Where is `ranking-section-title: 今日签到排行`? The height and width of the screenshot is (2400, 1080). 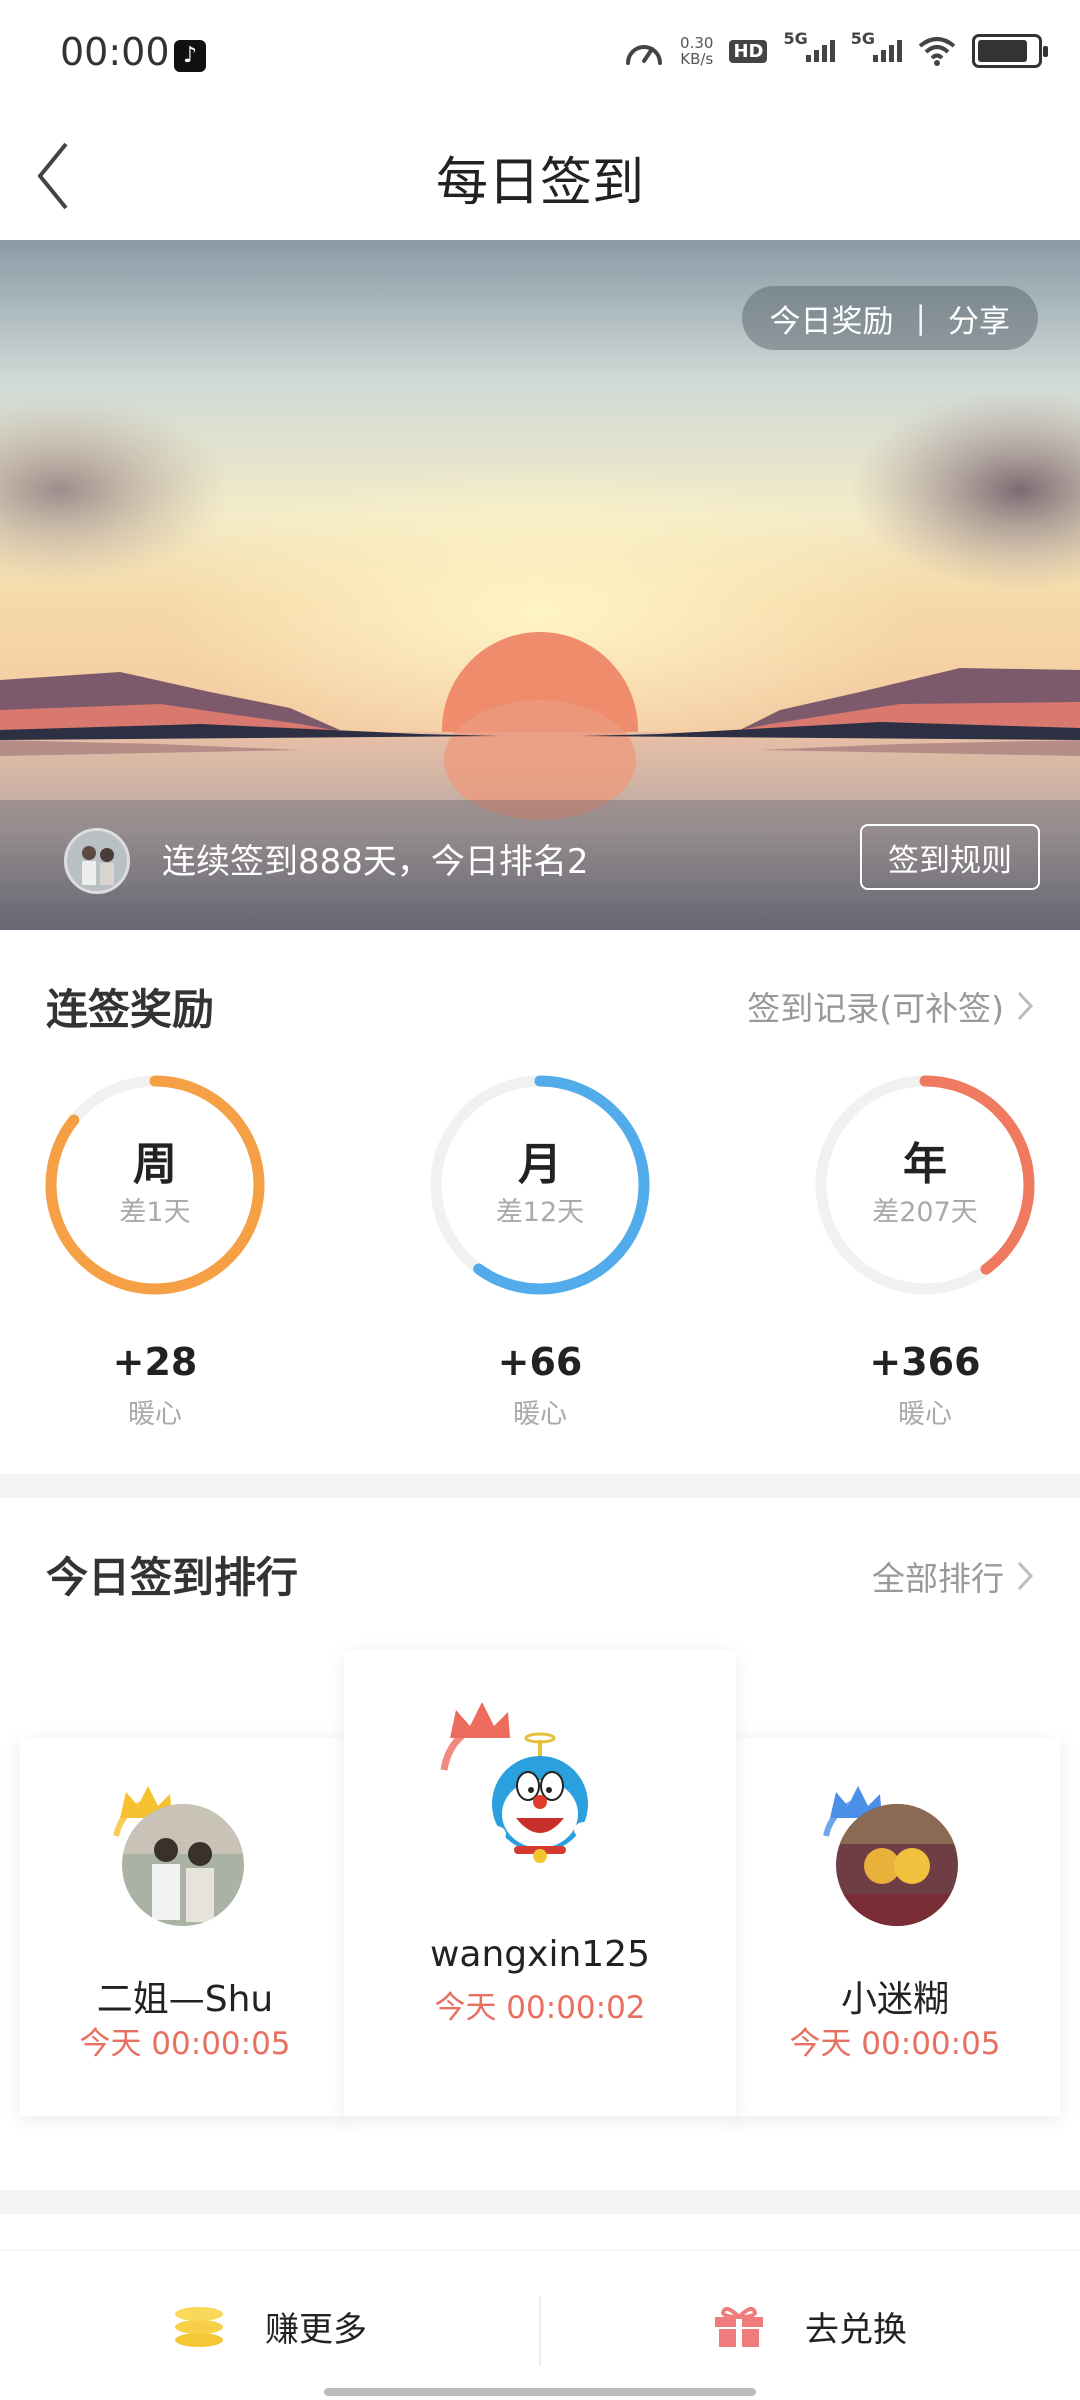
ranking-section-title: 今日签到排行 is located at coordinates (172, 1577).